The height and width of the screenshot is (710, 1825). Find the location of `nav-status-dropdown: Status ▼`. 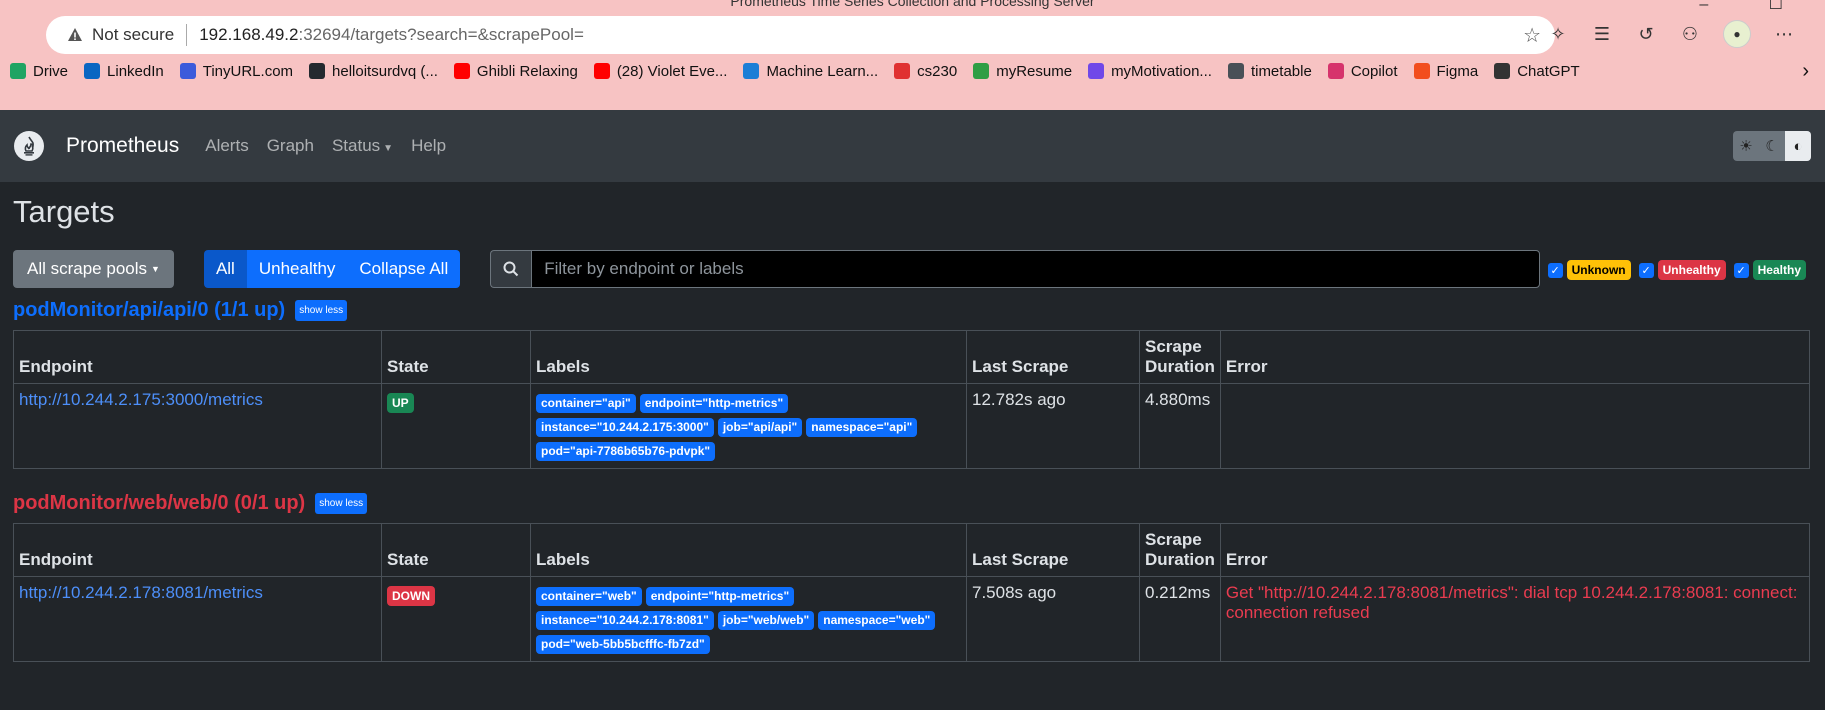

nav-status-dropdown: Status ▼ is located at coordinates (362, 146).